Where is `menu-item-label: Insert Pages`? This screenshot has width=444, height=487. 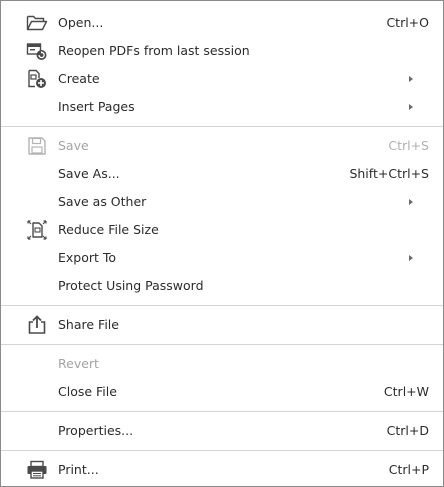
menu-item-label: Insert Pages is located at coordinates (96, 106).